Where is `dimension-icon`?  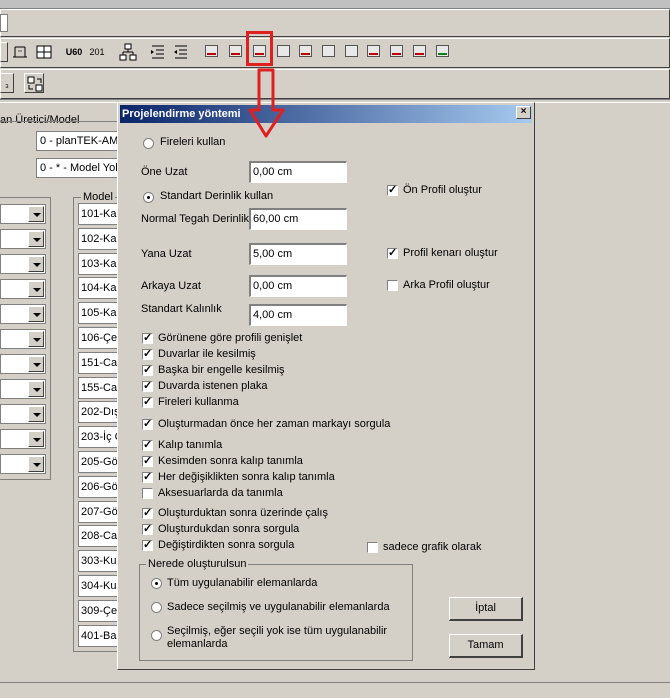 dimension-icon is located at coordinates (20, 52).